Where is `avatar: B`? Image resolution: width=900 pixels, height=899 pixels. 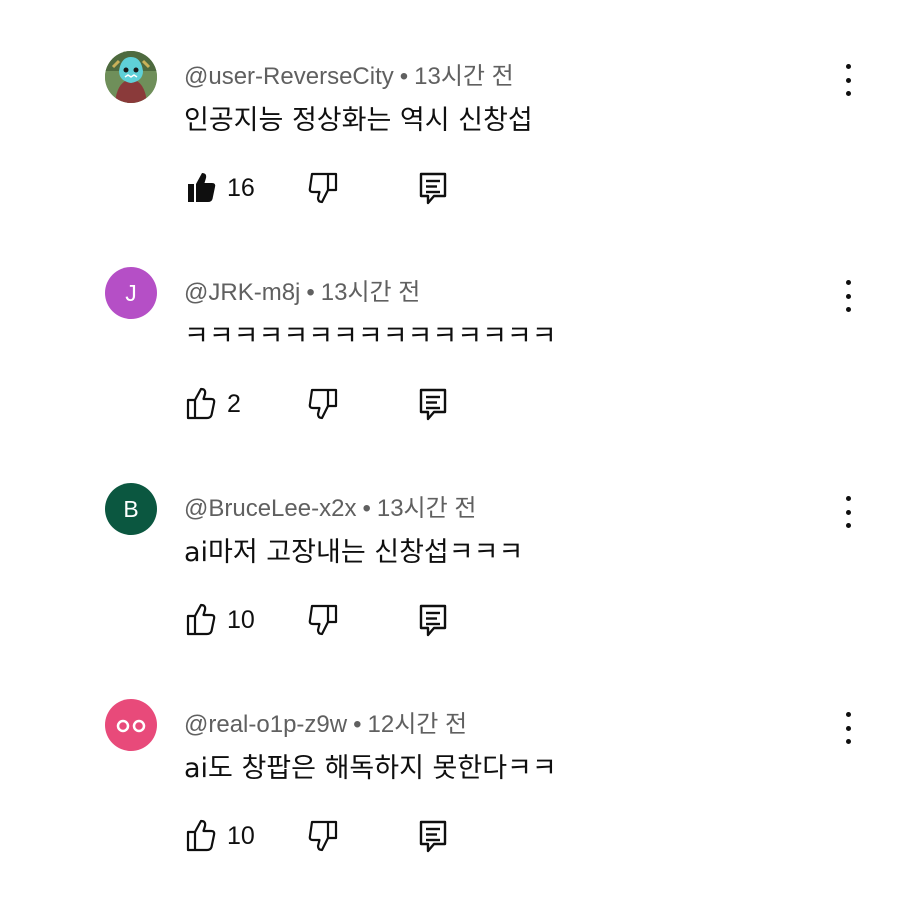
avatar: B is located at coordinates (131, 509).